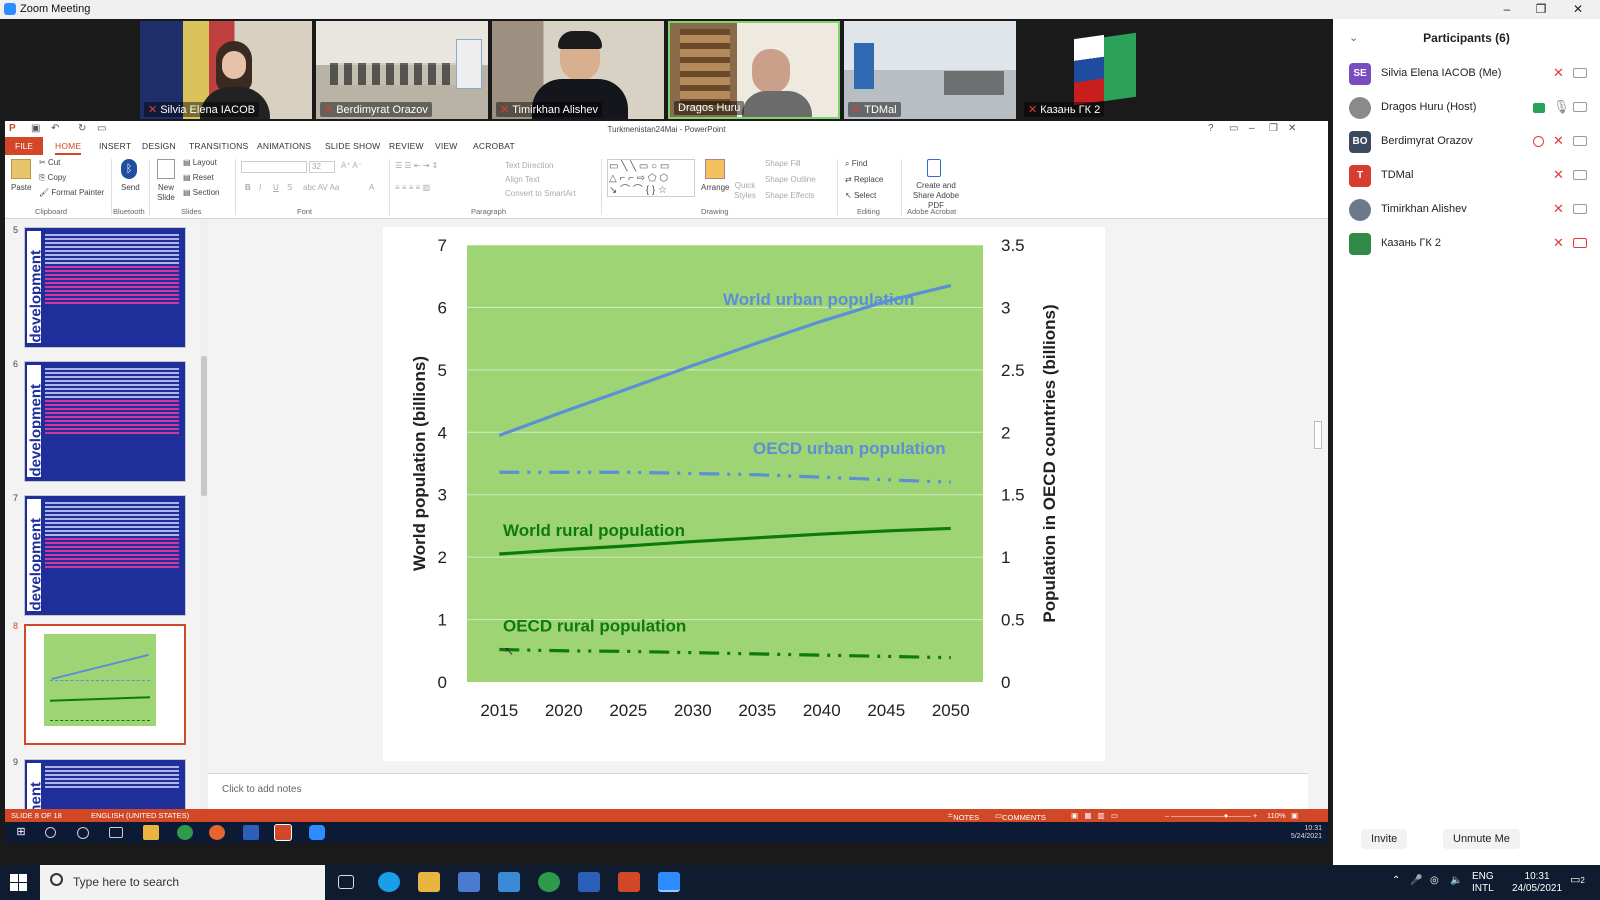 The height and width of the screenshot is (900, 1600). What do you see at coordinates (1106, 70) in the screenshot?
I see `video-tile: ✕ Казань ГК 2` at bounding box center [1106, 70].